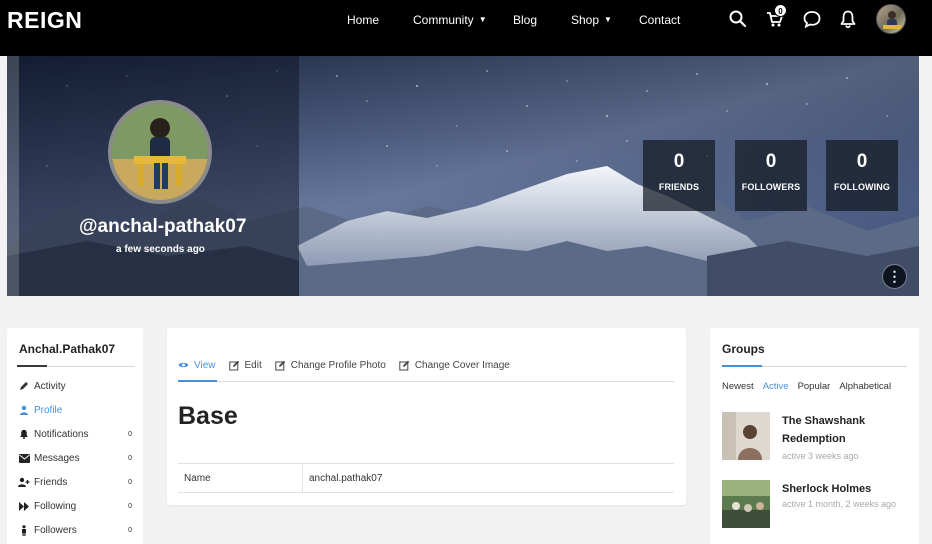 The width and height of the screenshot is (932, 544). Describe the element at coordinates (160, 249) in the screenshot. I see `last-active-text: a few seconds ago` at that location.